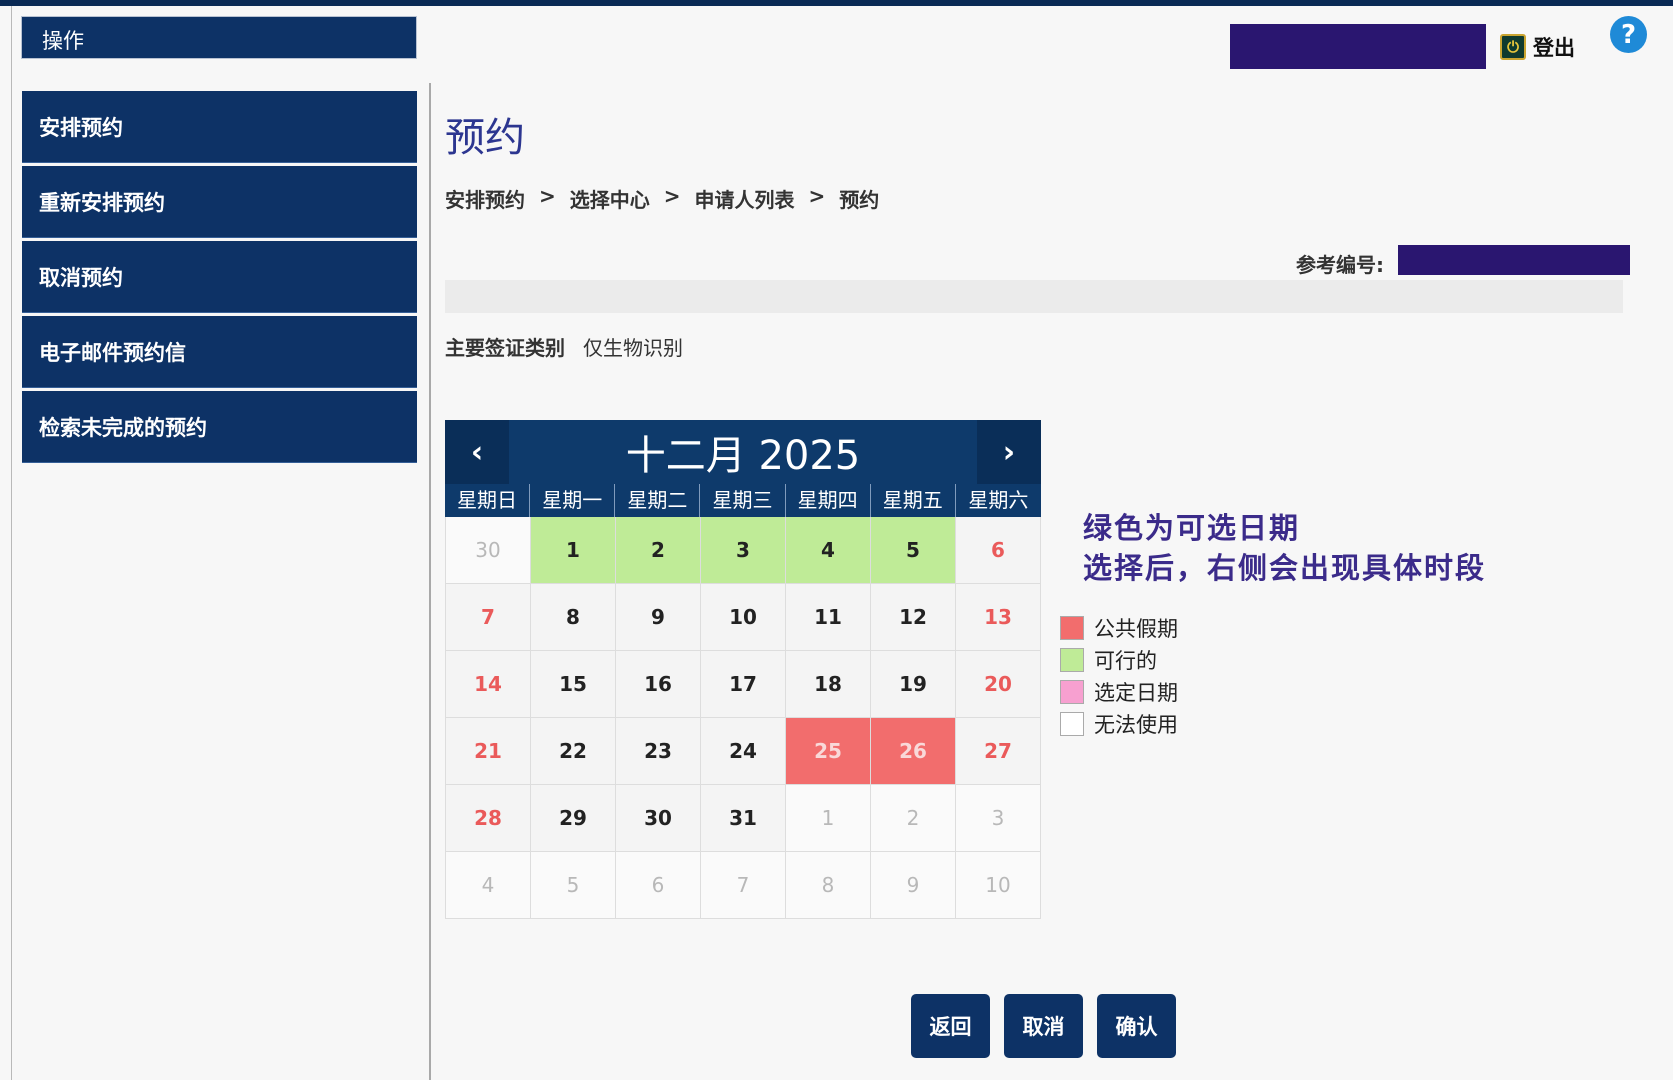 This screenshot has width=1673, height=1080. Describe the element at coordinates (219, 352) in the screenshot. I see `sidebar-item-email-letter: 电子邮件预约信` at that location.